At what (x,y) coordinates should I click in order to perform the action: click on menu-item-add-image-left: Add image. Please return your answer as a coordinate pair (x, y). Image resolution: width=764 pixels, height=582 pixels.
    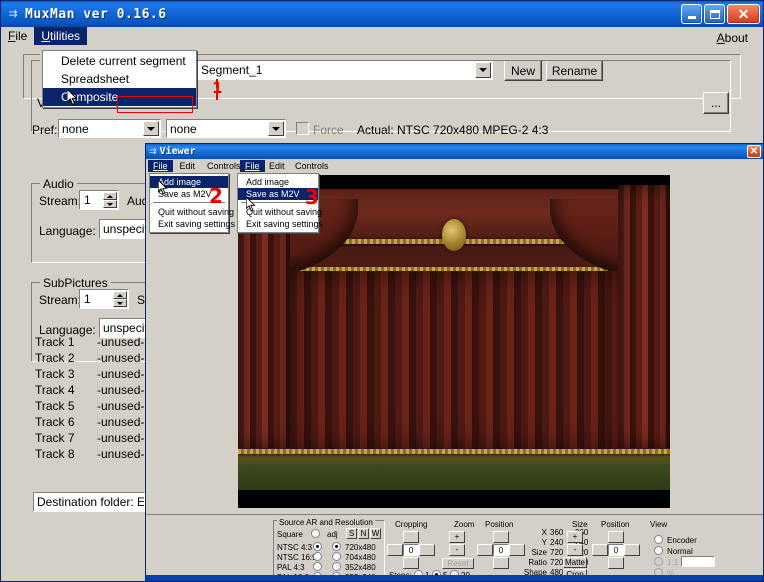
    Looking at the image, I should click on (189, 182).